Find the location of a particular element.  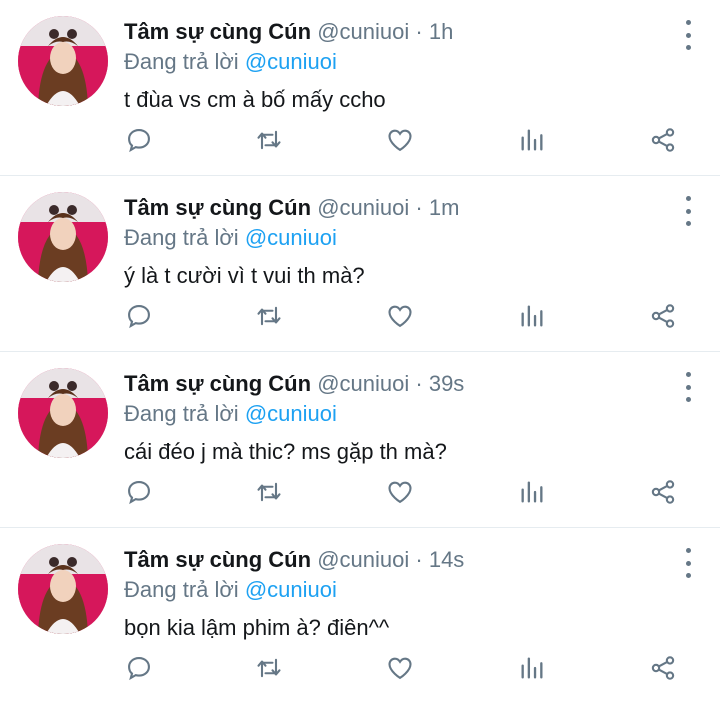

timestamp: 39s is located at coordinates (446, 383).